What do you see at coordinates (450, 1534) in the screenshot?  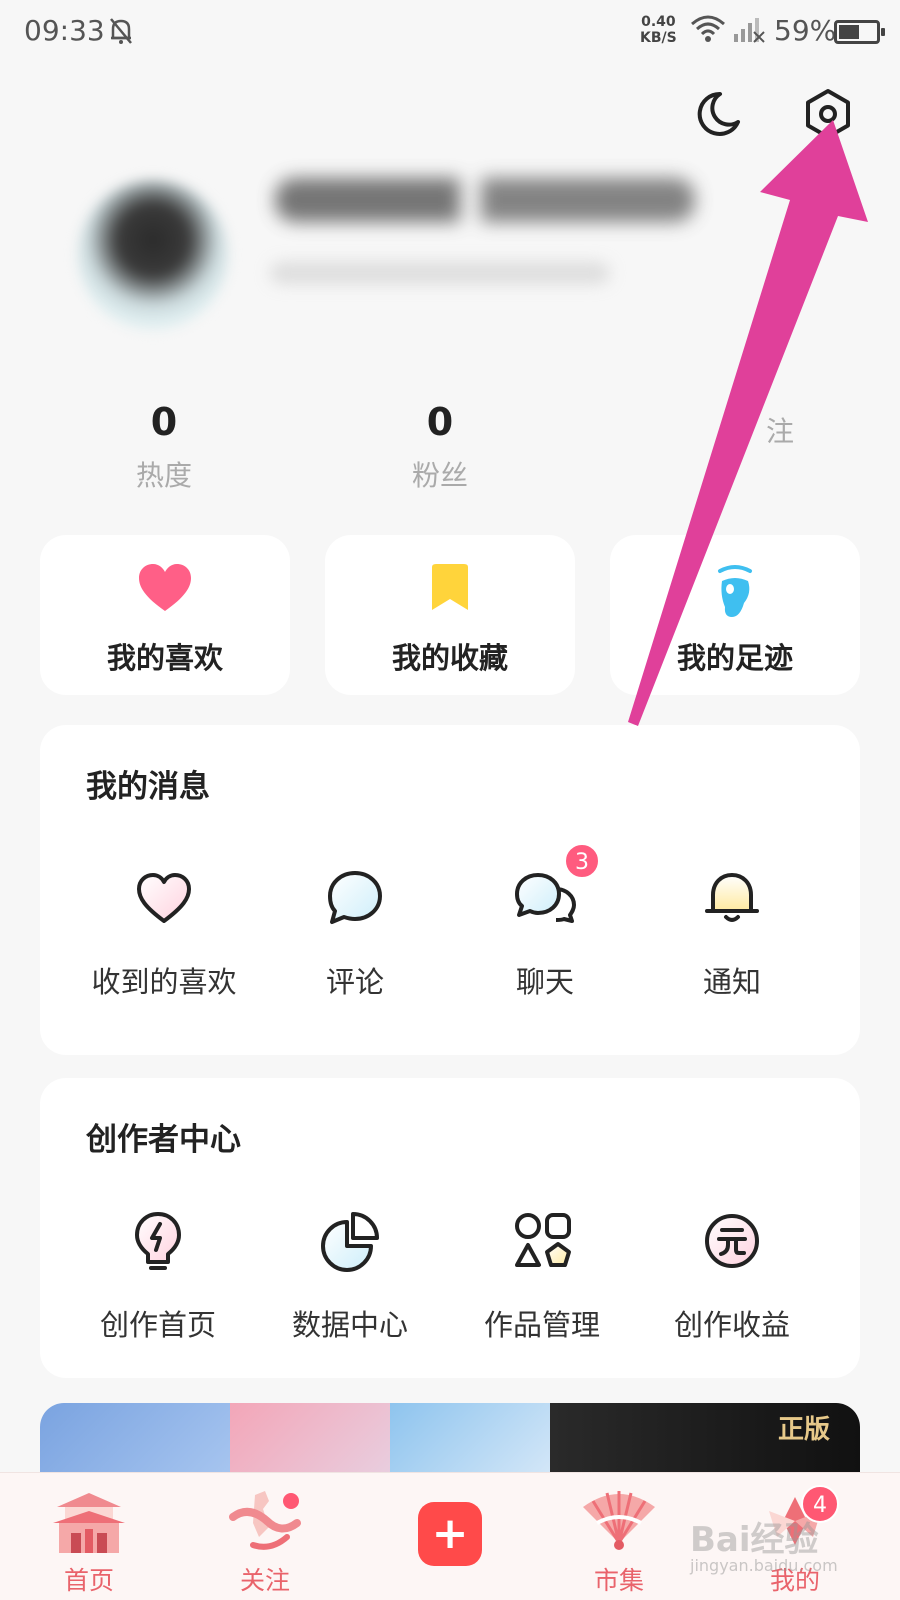 I see `create-post-button: +` at bounding box center [450, 1534].